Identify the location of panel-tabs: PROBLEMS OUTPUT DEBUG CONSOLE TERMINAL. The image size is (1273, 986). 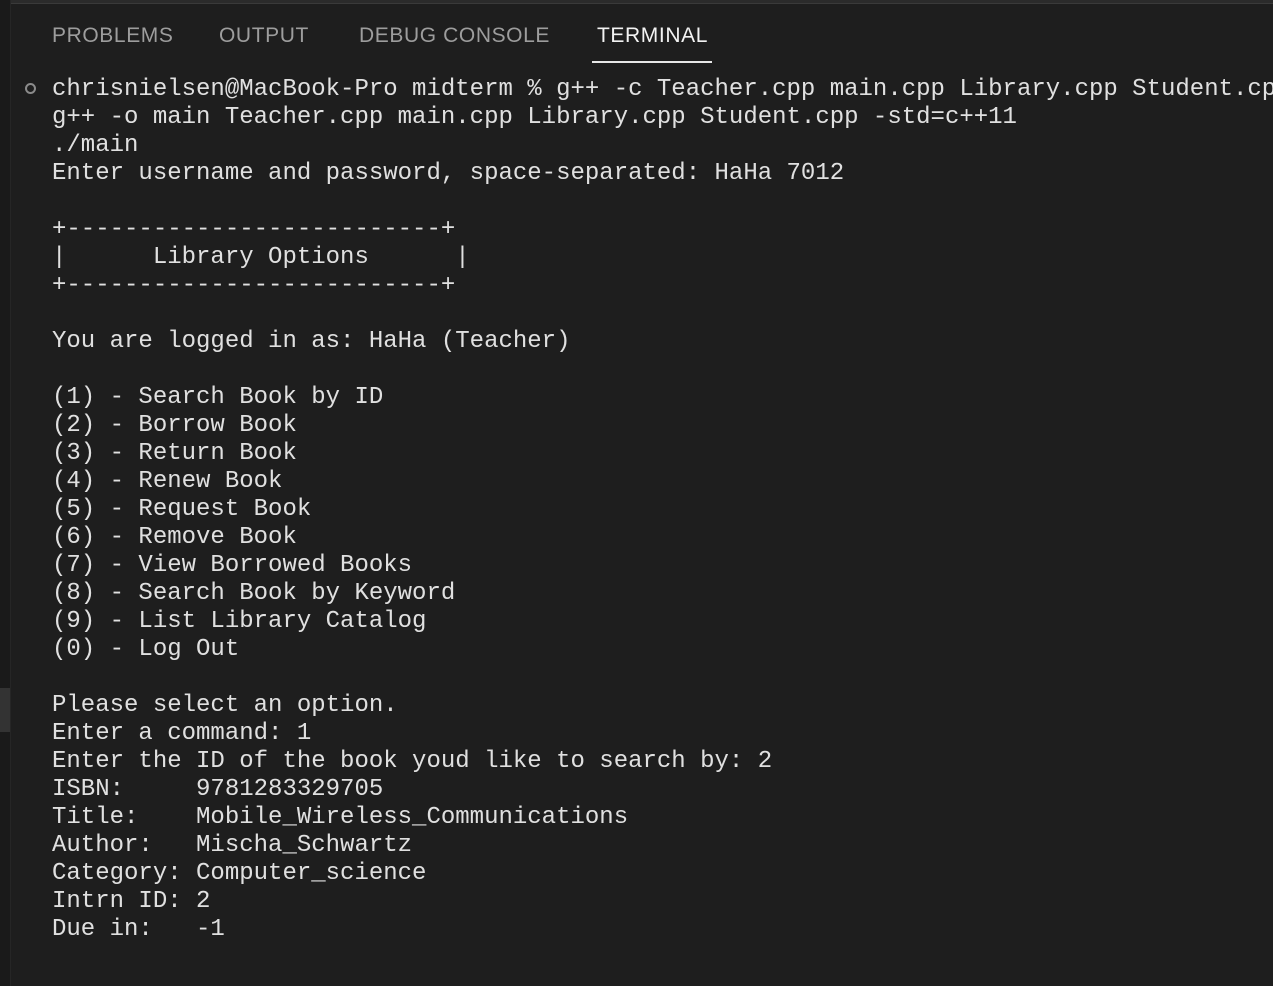
(636, 42).